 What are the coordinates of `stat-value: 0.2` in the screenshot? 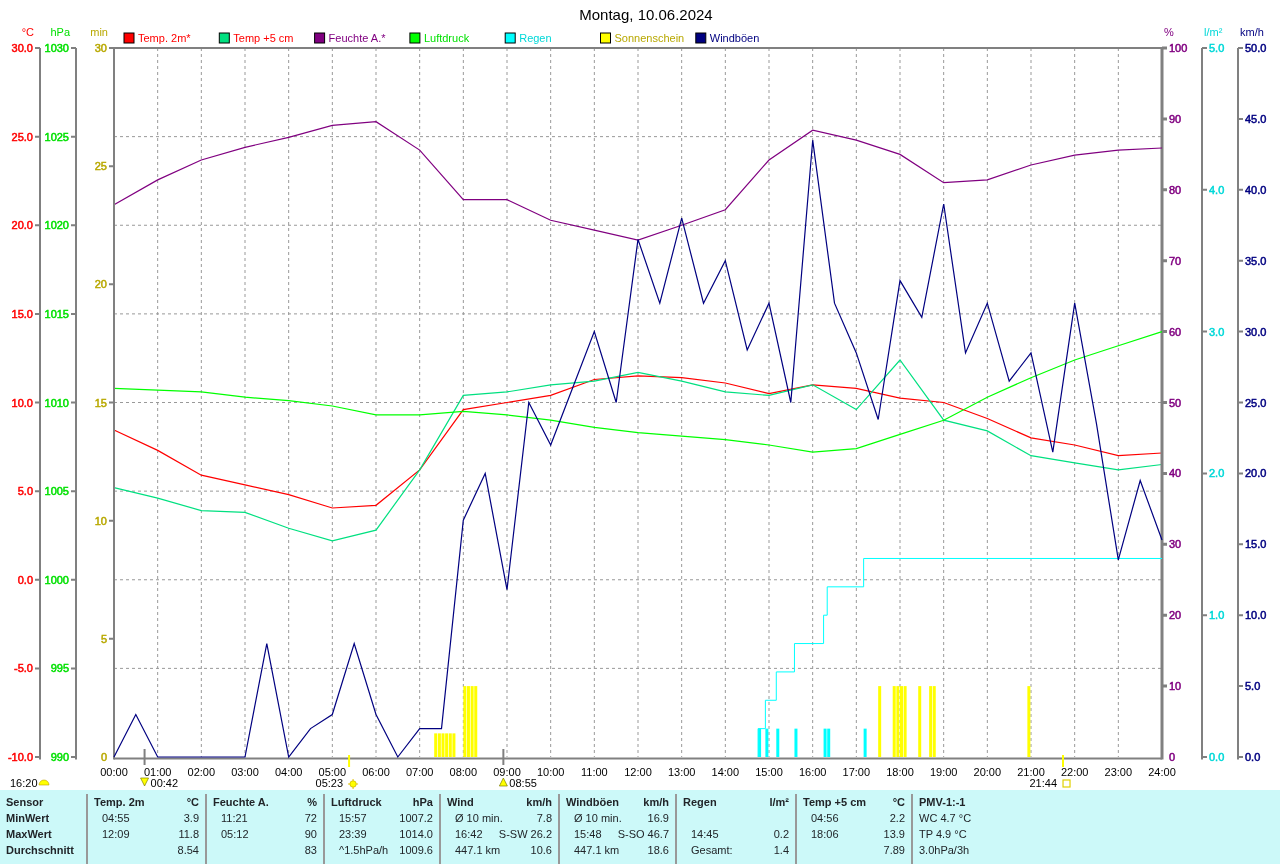 It's located at (781, 834).